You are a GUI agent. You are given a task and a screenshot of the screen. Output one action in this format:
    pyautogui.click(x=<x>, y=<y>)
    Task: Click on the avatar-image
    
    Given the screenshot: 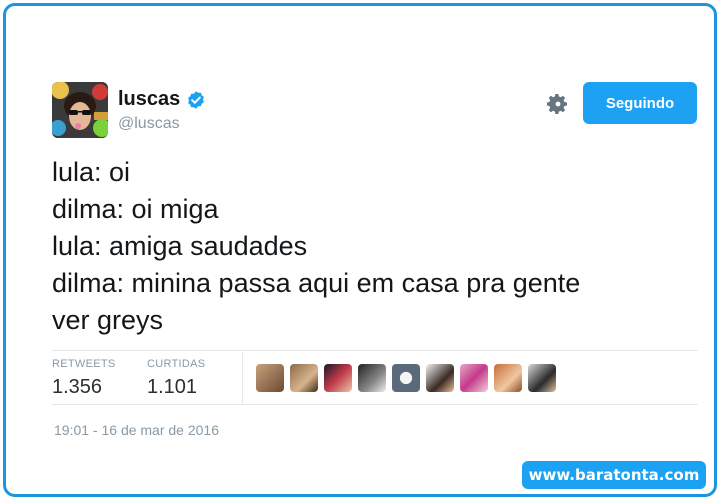 What is the action you would take?
    pyautogui.click(x=80, y=110)
    